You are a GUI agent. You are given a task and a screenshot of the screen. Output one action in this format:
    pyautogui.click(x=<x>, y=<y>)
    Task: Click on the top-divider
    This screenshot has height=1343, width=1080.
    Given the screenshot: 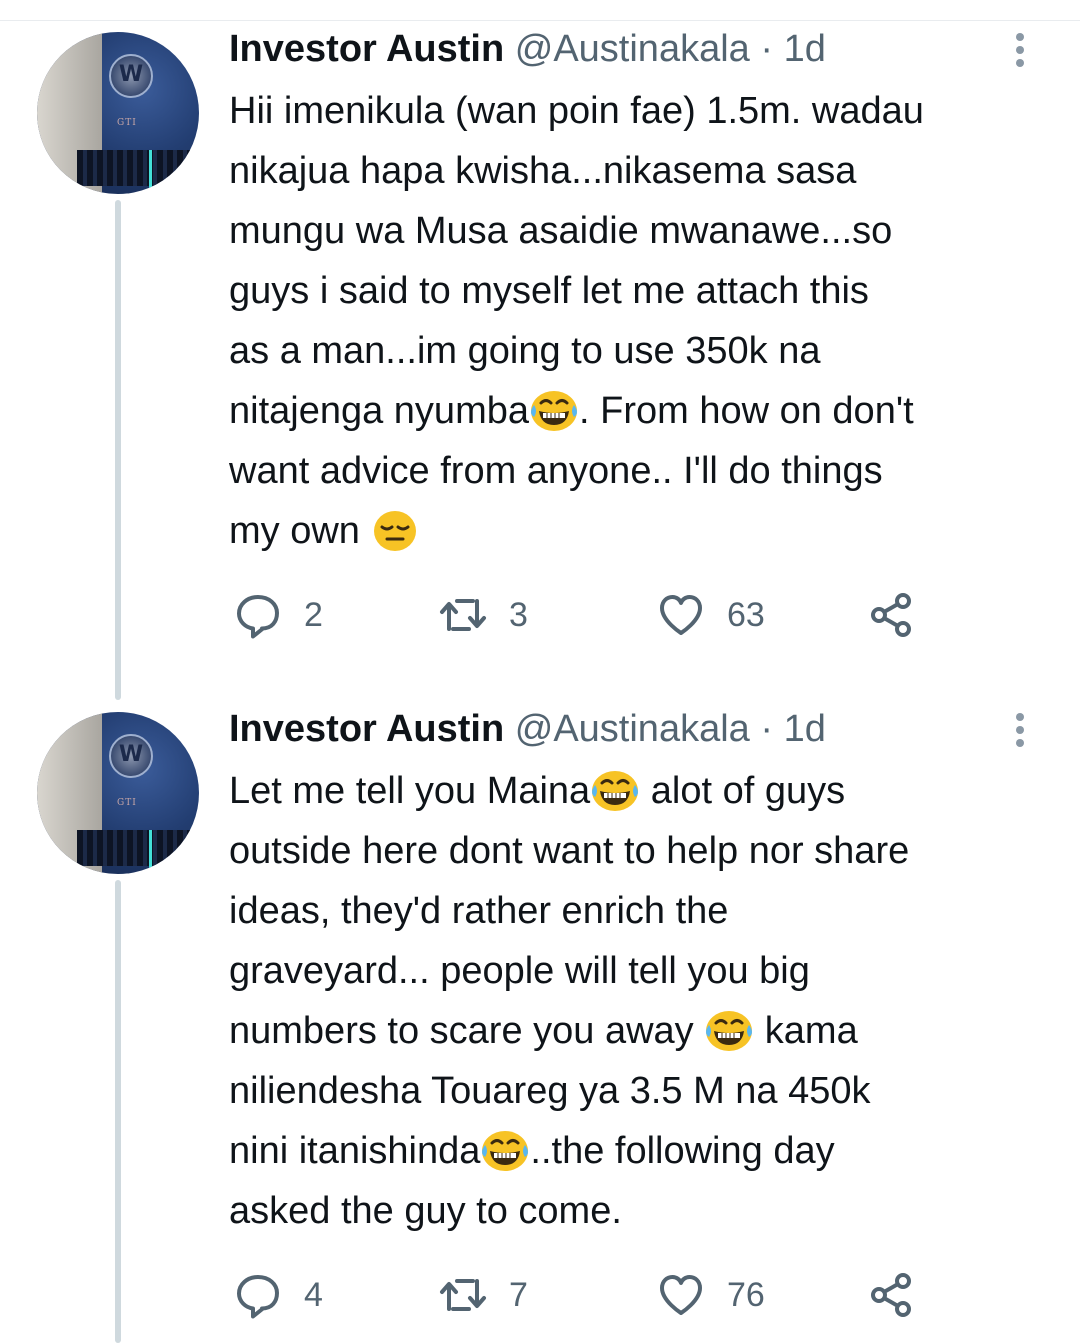 What is the action you would take?
    pyautogui.click(x=540, y=20)
    